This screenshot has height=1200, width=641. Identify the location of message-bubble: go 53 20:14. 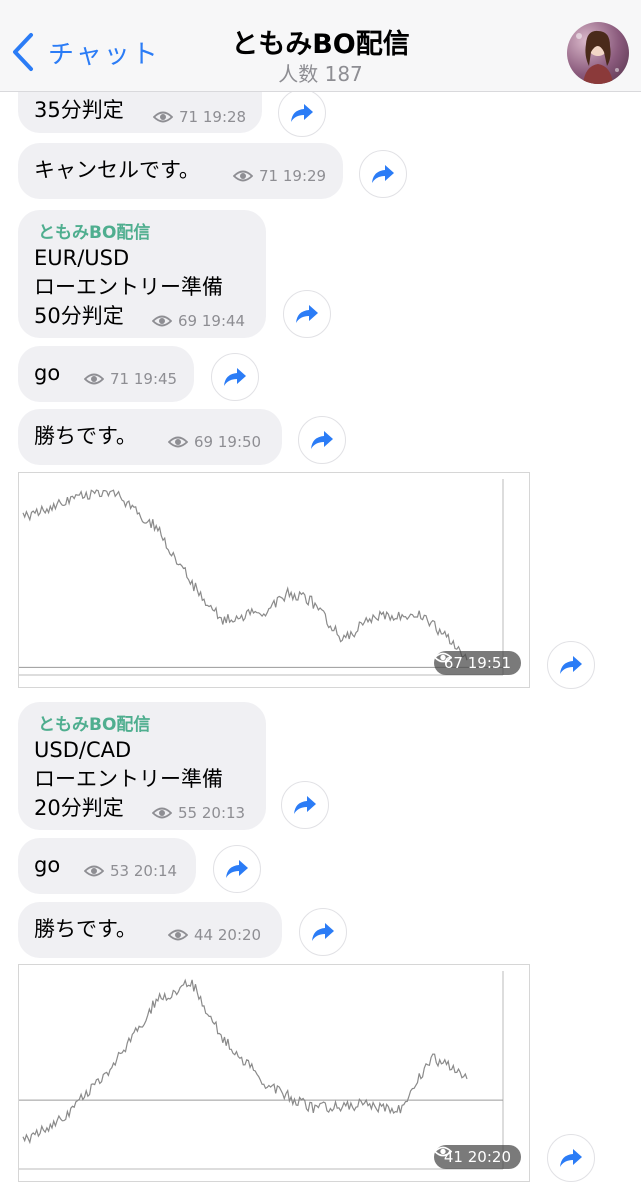
(107, 866).